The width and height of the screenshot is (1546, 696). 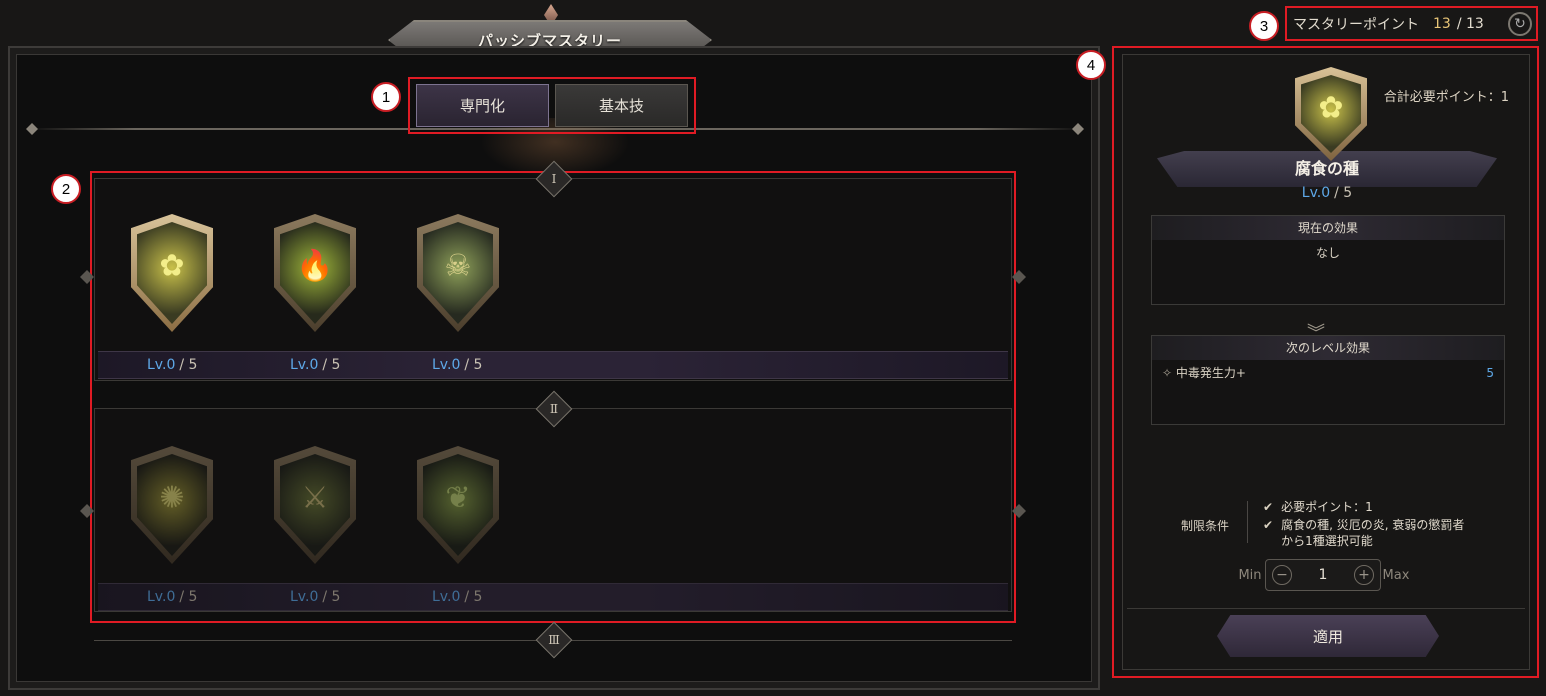 What do you see at coordinates (1250, 575) in the screenshot?
I see `min-button: Min` at bounding box center [1250, 575].